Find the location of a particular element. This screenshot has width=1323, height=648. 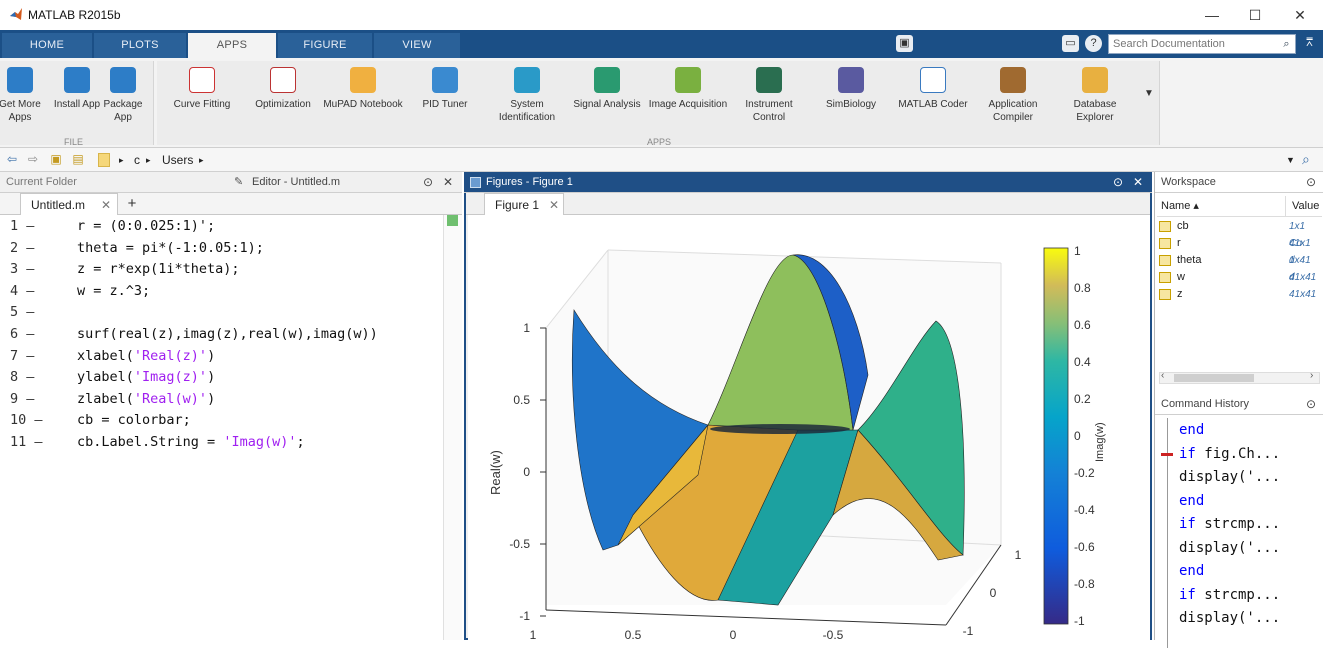

tab-apps: APPS is located at coordinates (232, 45).